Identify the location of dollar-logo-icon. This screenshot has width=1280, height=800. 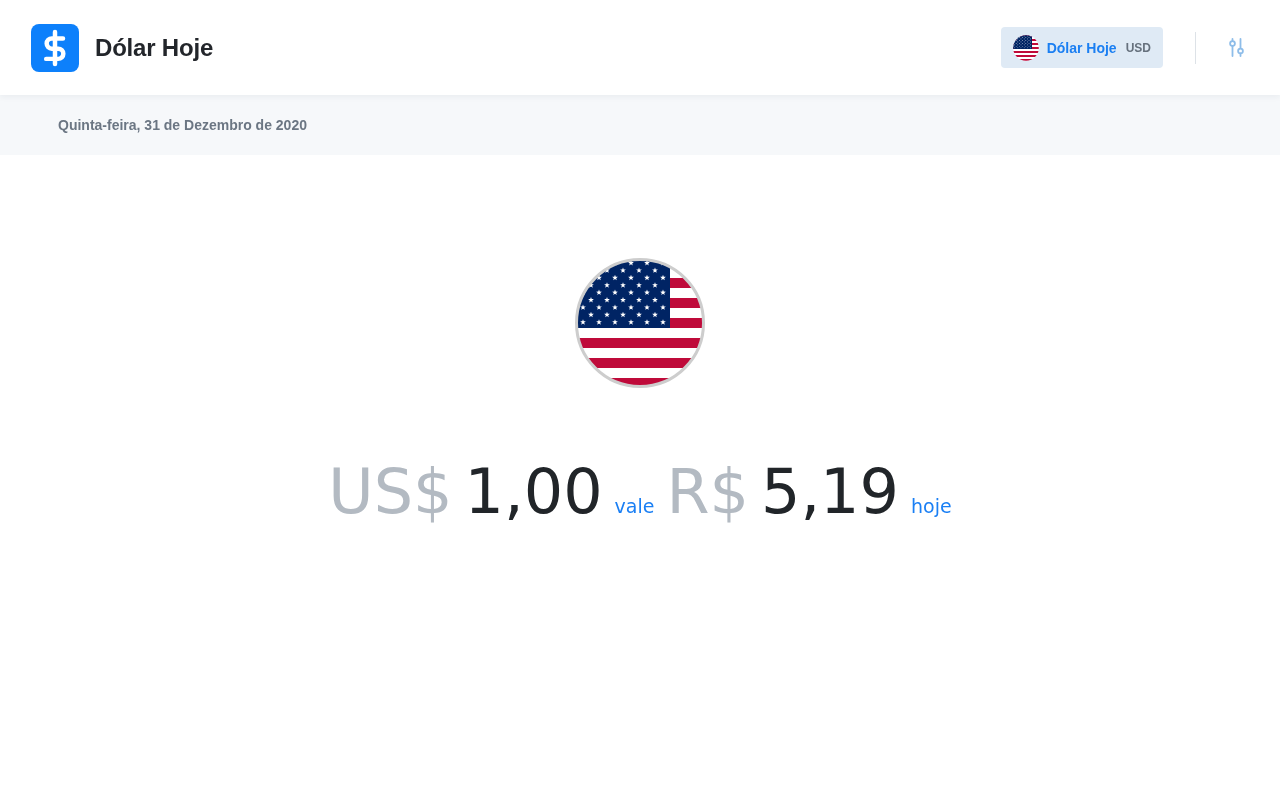
(55, 47).